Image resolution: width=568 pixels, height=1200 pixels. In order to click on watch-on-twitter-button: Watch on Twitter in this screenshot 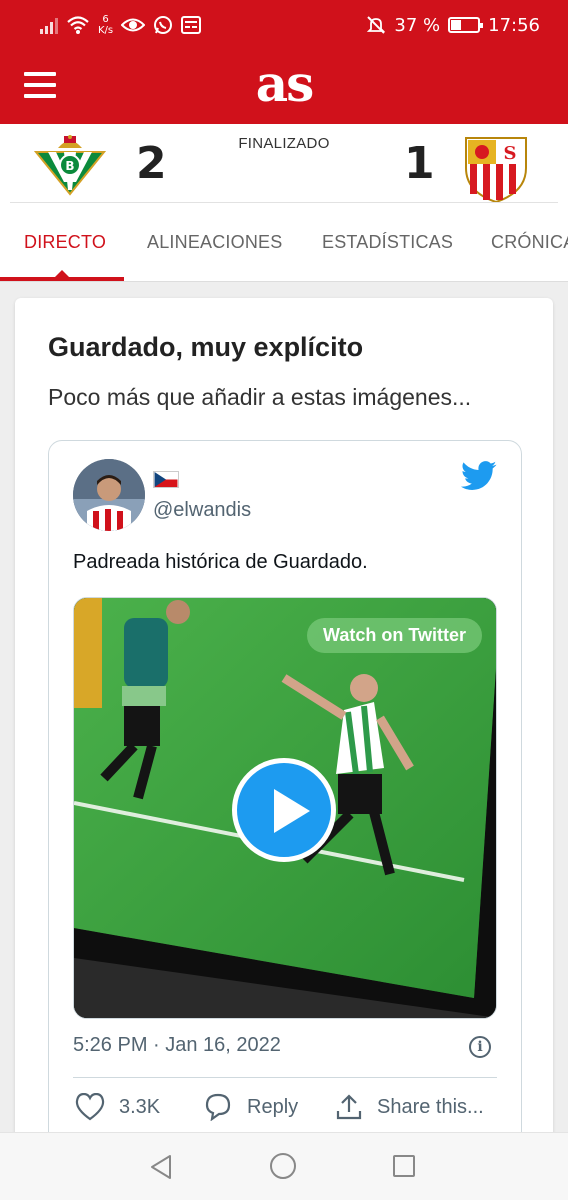, I will do `click(394, 635)`.